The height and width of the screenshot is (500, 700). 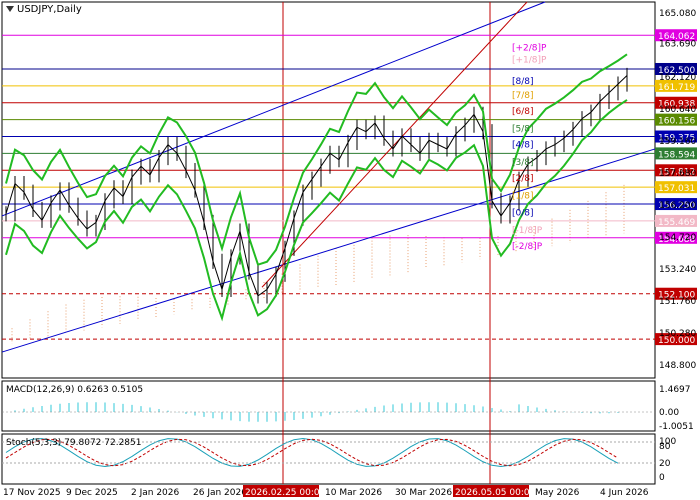 I want to click on murrey-label: [1/8], so click(x=523, y=196).